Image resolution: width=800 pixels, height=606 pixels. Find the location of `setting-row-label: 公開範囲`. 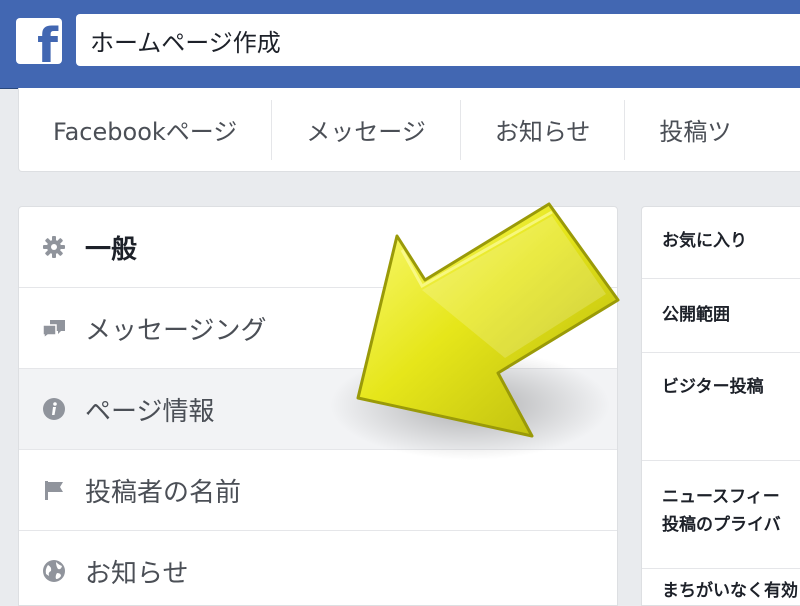

setting-row-label: 公開範囲 is located at coordinates (696, 315).